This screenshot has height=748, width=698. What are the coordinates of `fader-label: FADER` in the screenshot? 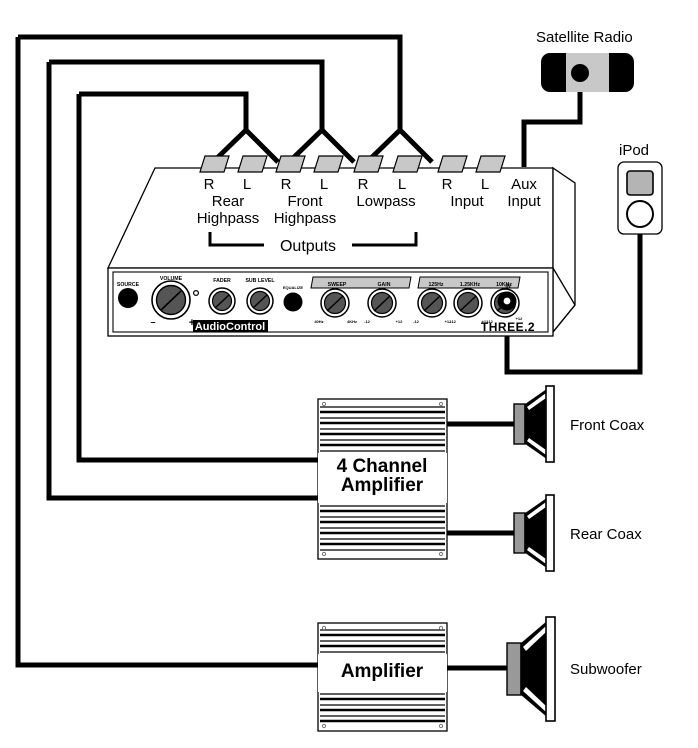 It's located at (222, 281).